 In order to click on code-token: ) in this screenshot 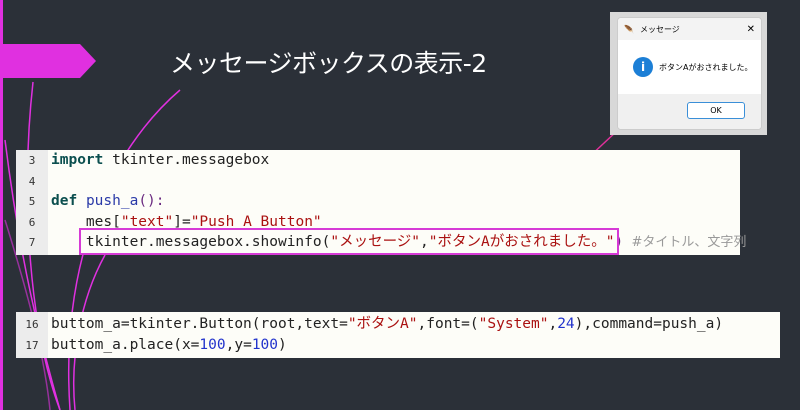, I will do `click(282, 344)`.